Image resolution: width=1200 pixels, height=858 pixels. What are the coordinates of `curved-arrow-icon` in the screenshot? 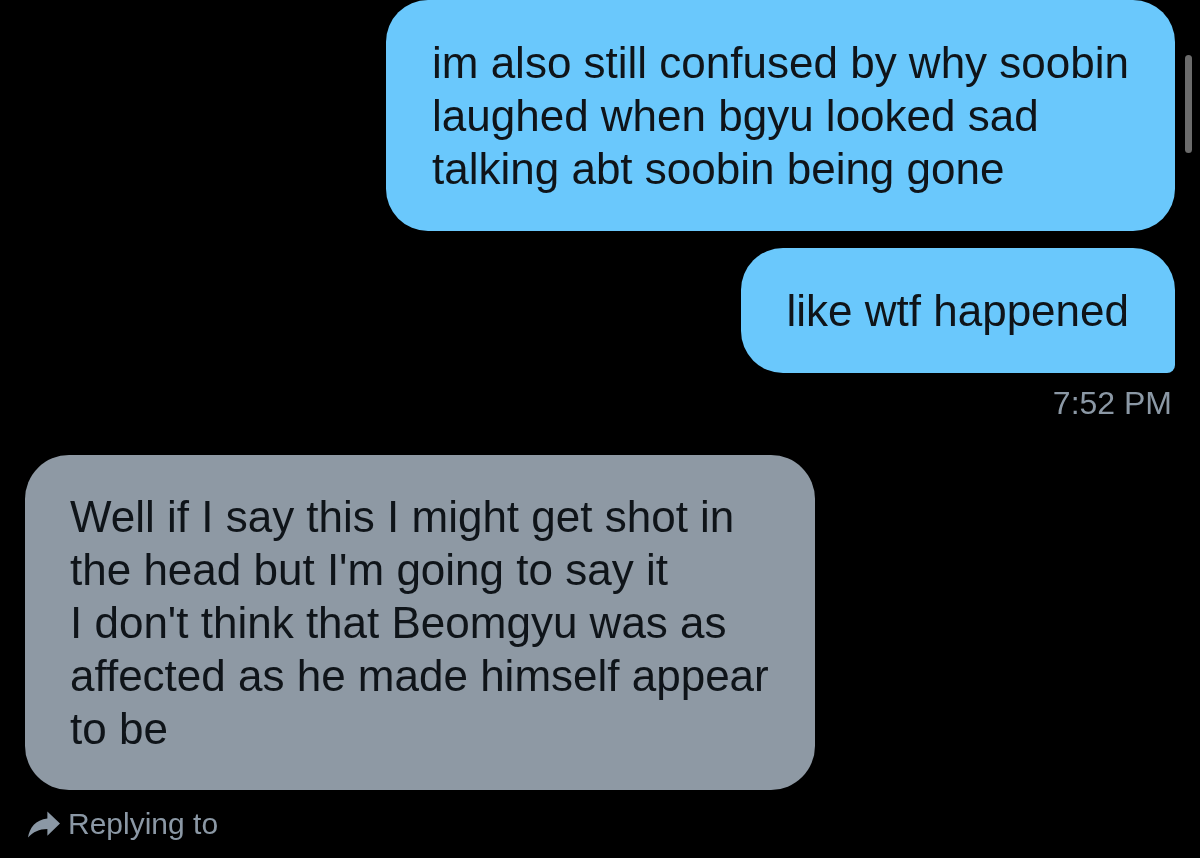 It's located at (44, 824).